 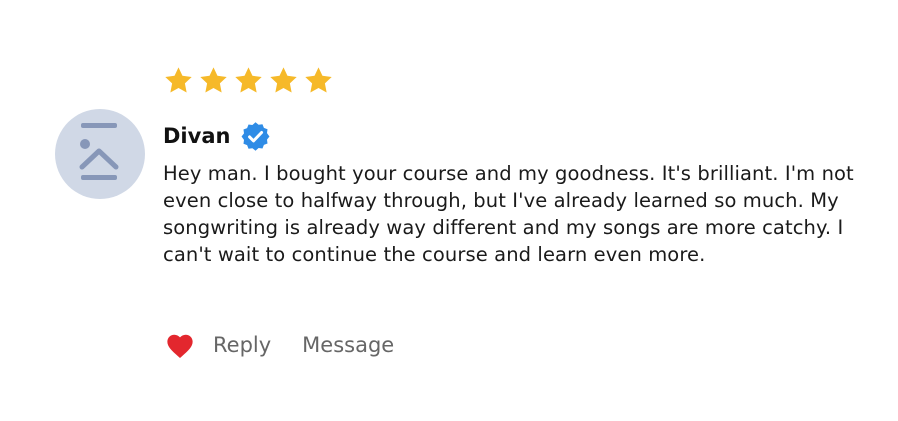 What do you see at coordinates (348, 345) in the screenshot?
I see `message-button: Message` at bounding box center [348, 345].